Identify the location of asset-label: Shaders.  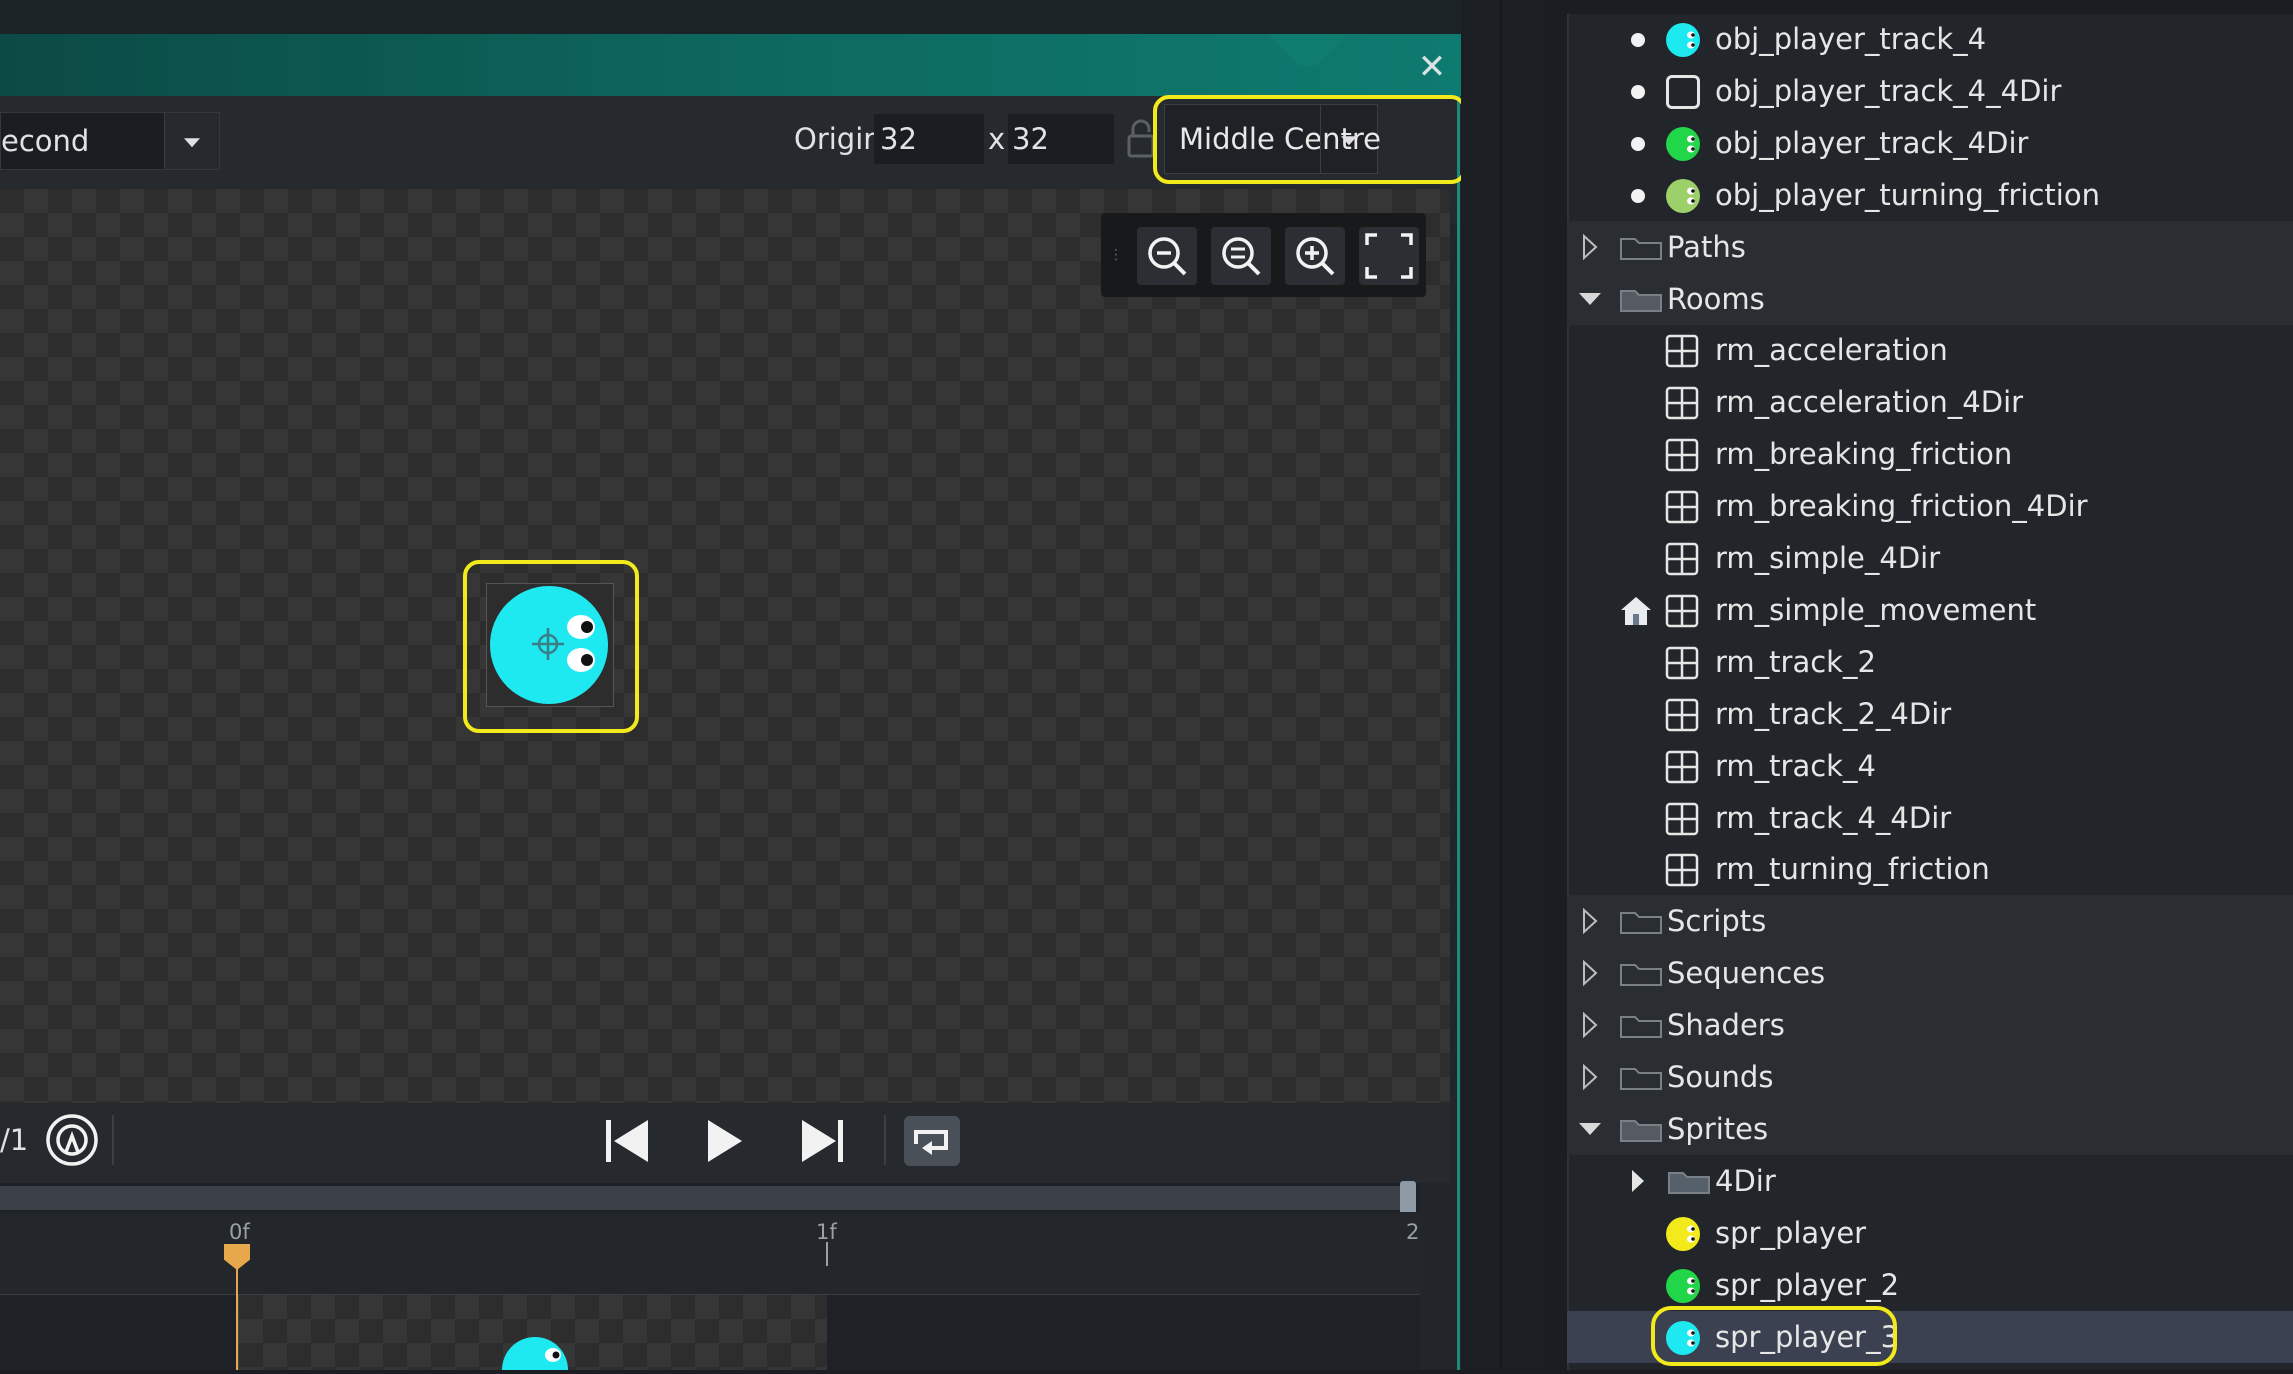
(1726, 1025).